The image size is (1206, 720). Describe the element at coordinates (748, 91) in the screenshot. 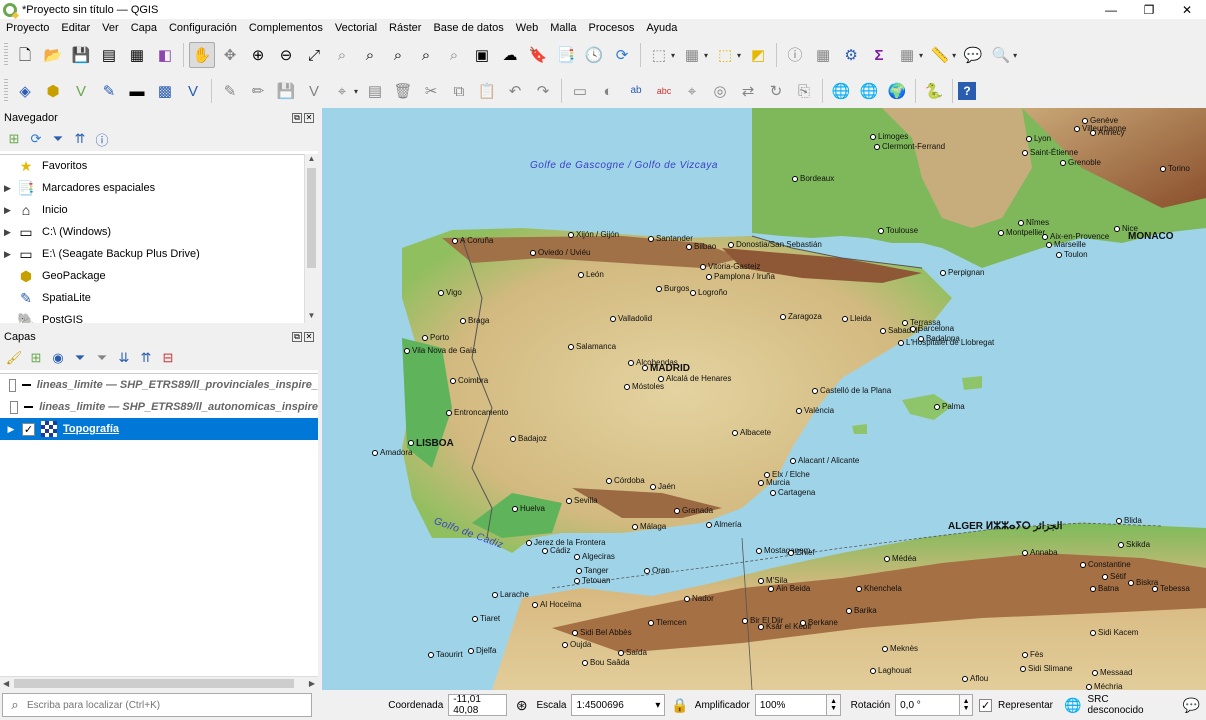

I see `move-label-icon: ⇄` at that location.